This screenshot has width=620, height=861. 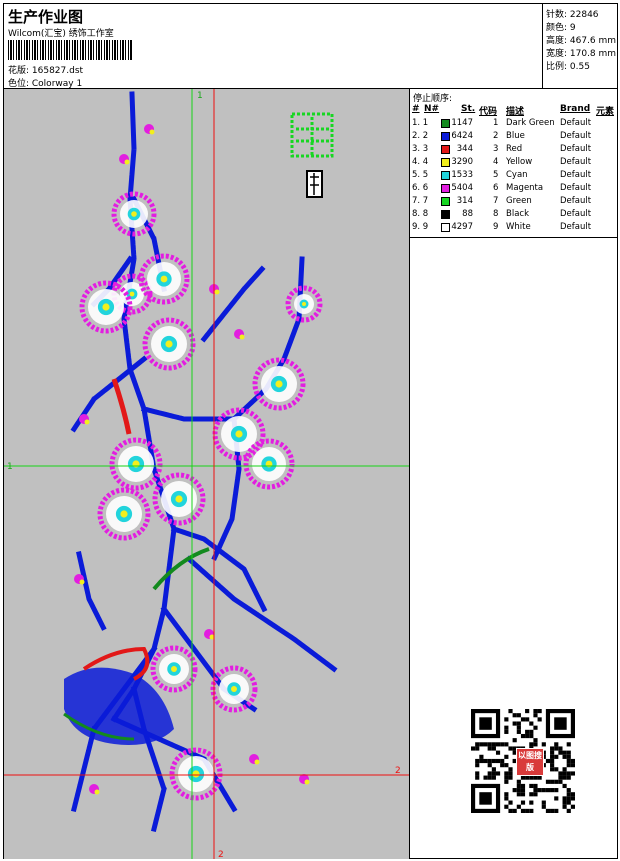 What do you see at coordinates (420, 123) in the screenshot?
I see `stop-index: 1. 1` at bounding box center [420, 123].